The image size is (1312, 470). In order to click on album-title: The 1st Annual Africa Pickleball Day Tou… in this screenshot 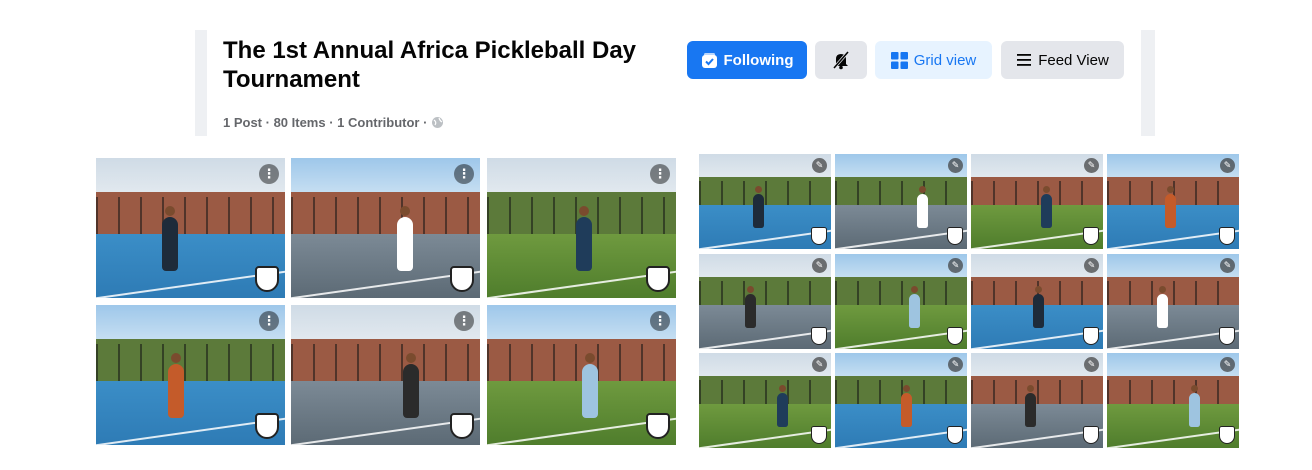, I will do `click(430, 65)`.